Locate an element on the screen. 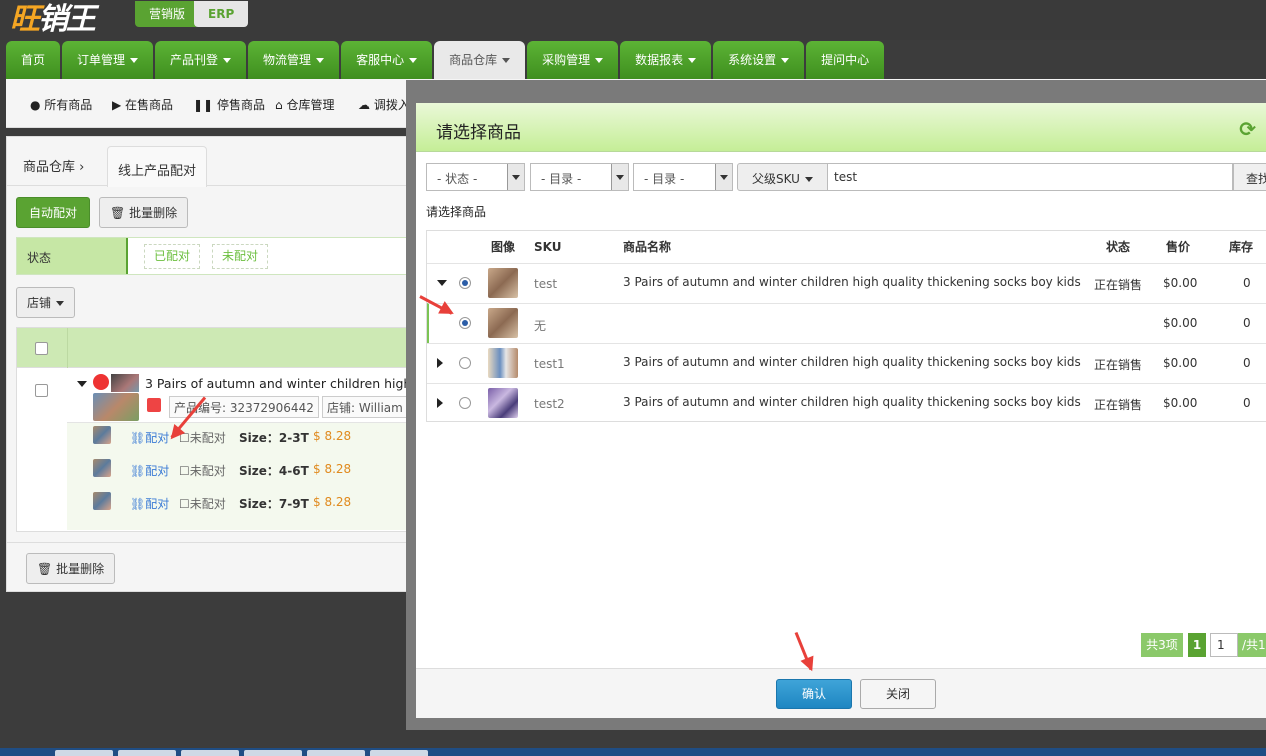 The image size is (1266, 756). col-name: 商品名称 is located at coordinates (647, 247).